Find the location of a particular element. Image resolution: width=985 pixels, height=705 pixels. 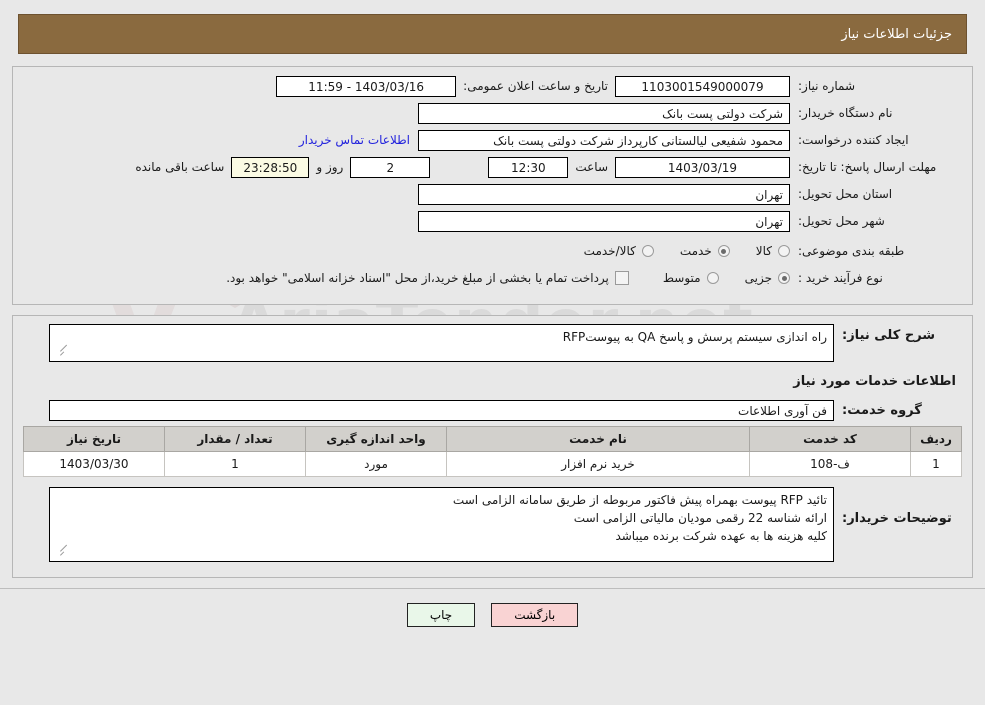

city-label: شهر محل تحویل: is located at coordinates (841, 220).